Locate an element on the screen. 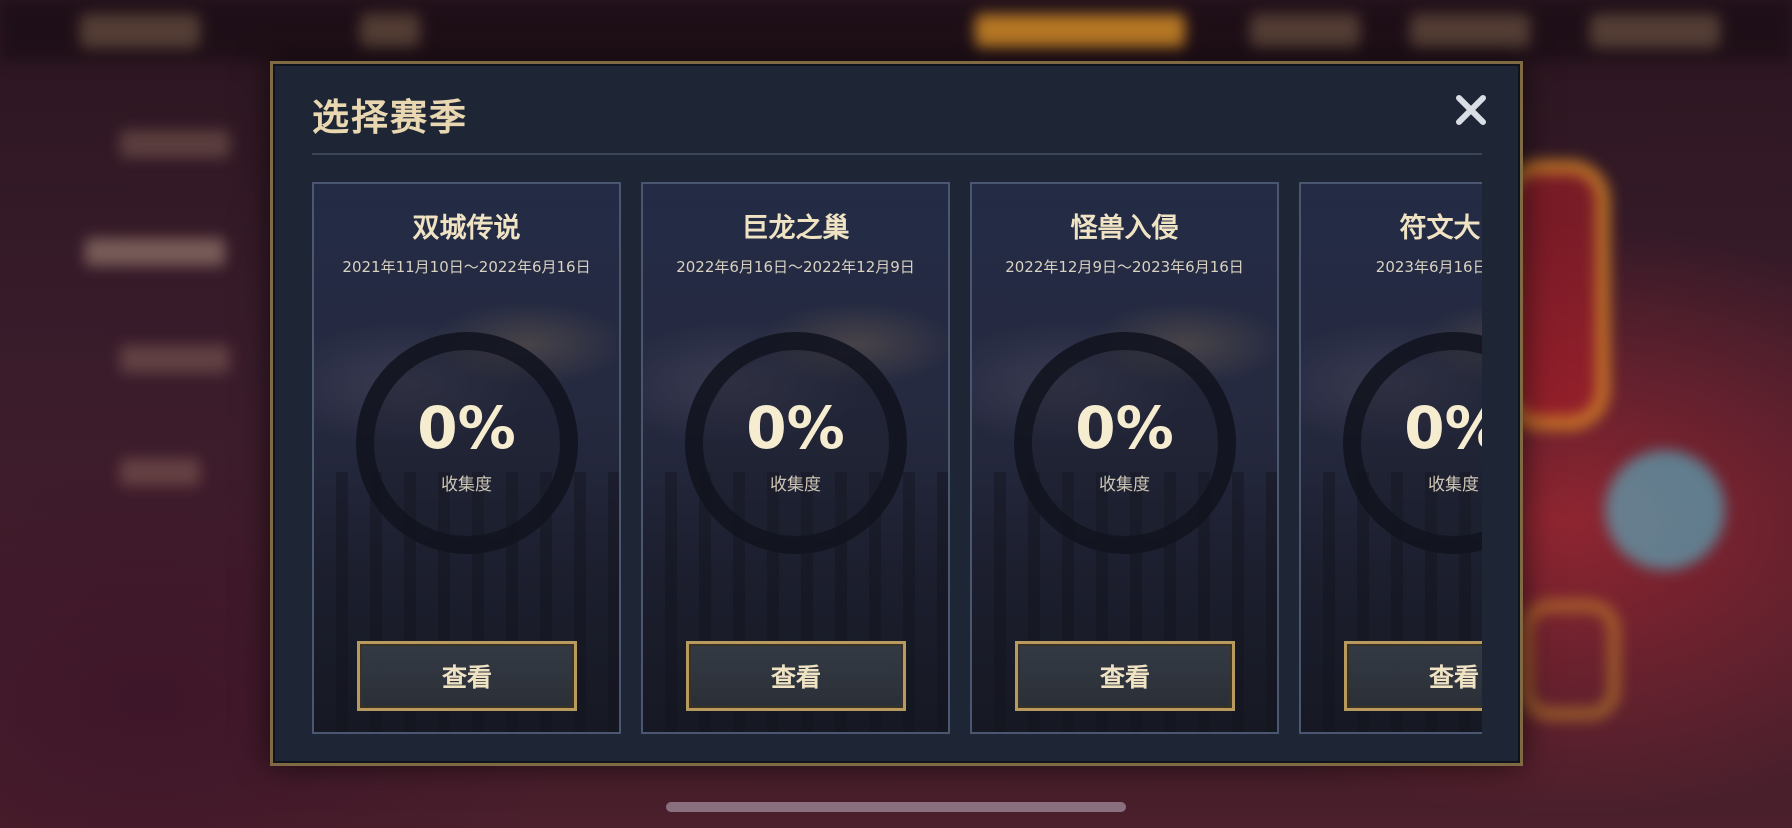 The height and width of the screenshot is (828, 1792). close-icon is located at coordinates (1471, 110).